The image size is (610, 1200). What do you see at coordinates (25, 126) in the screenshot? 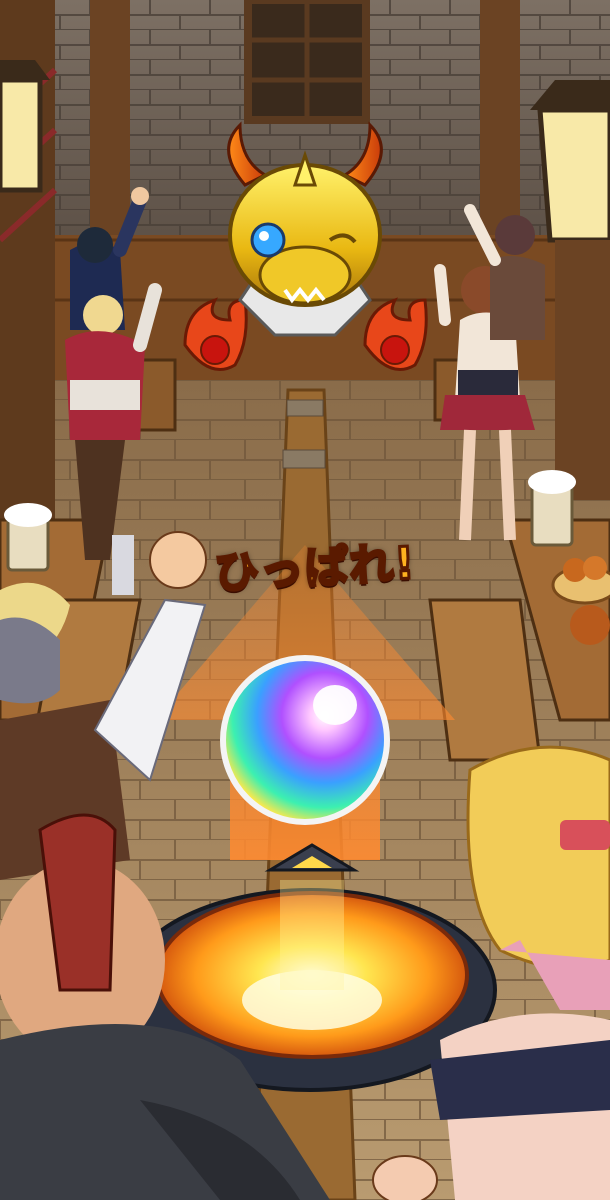
I see `left-lantern` at bounding box center [25, 126].